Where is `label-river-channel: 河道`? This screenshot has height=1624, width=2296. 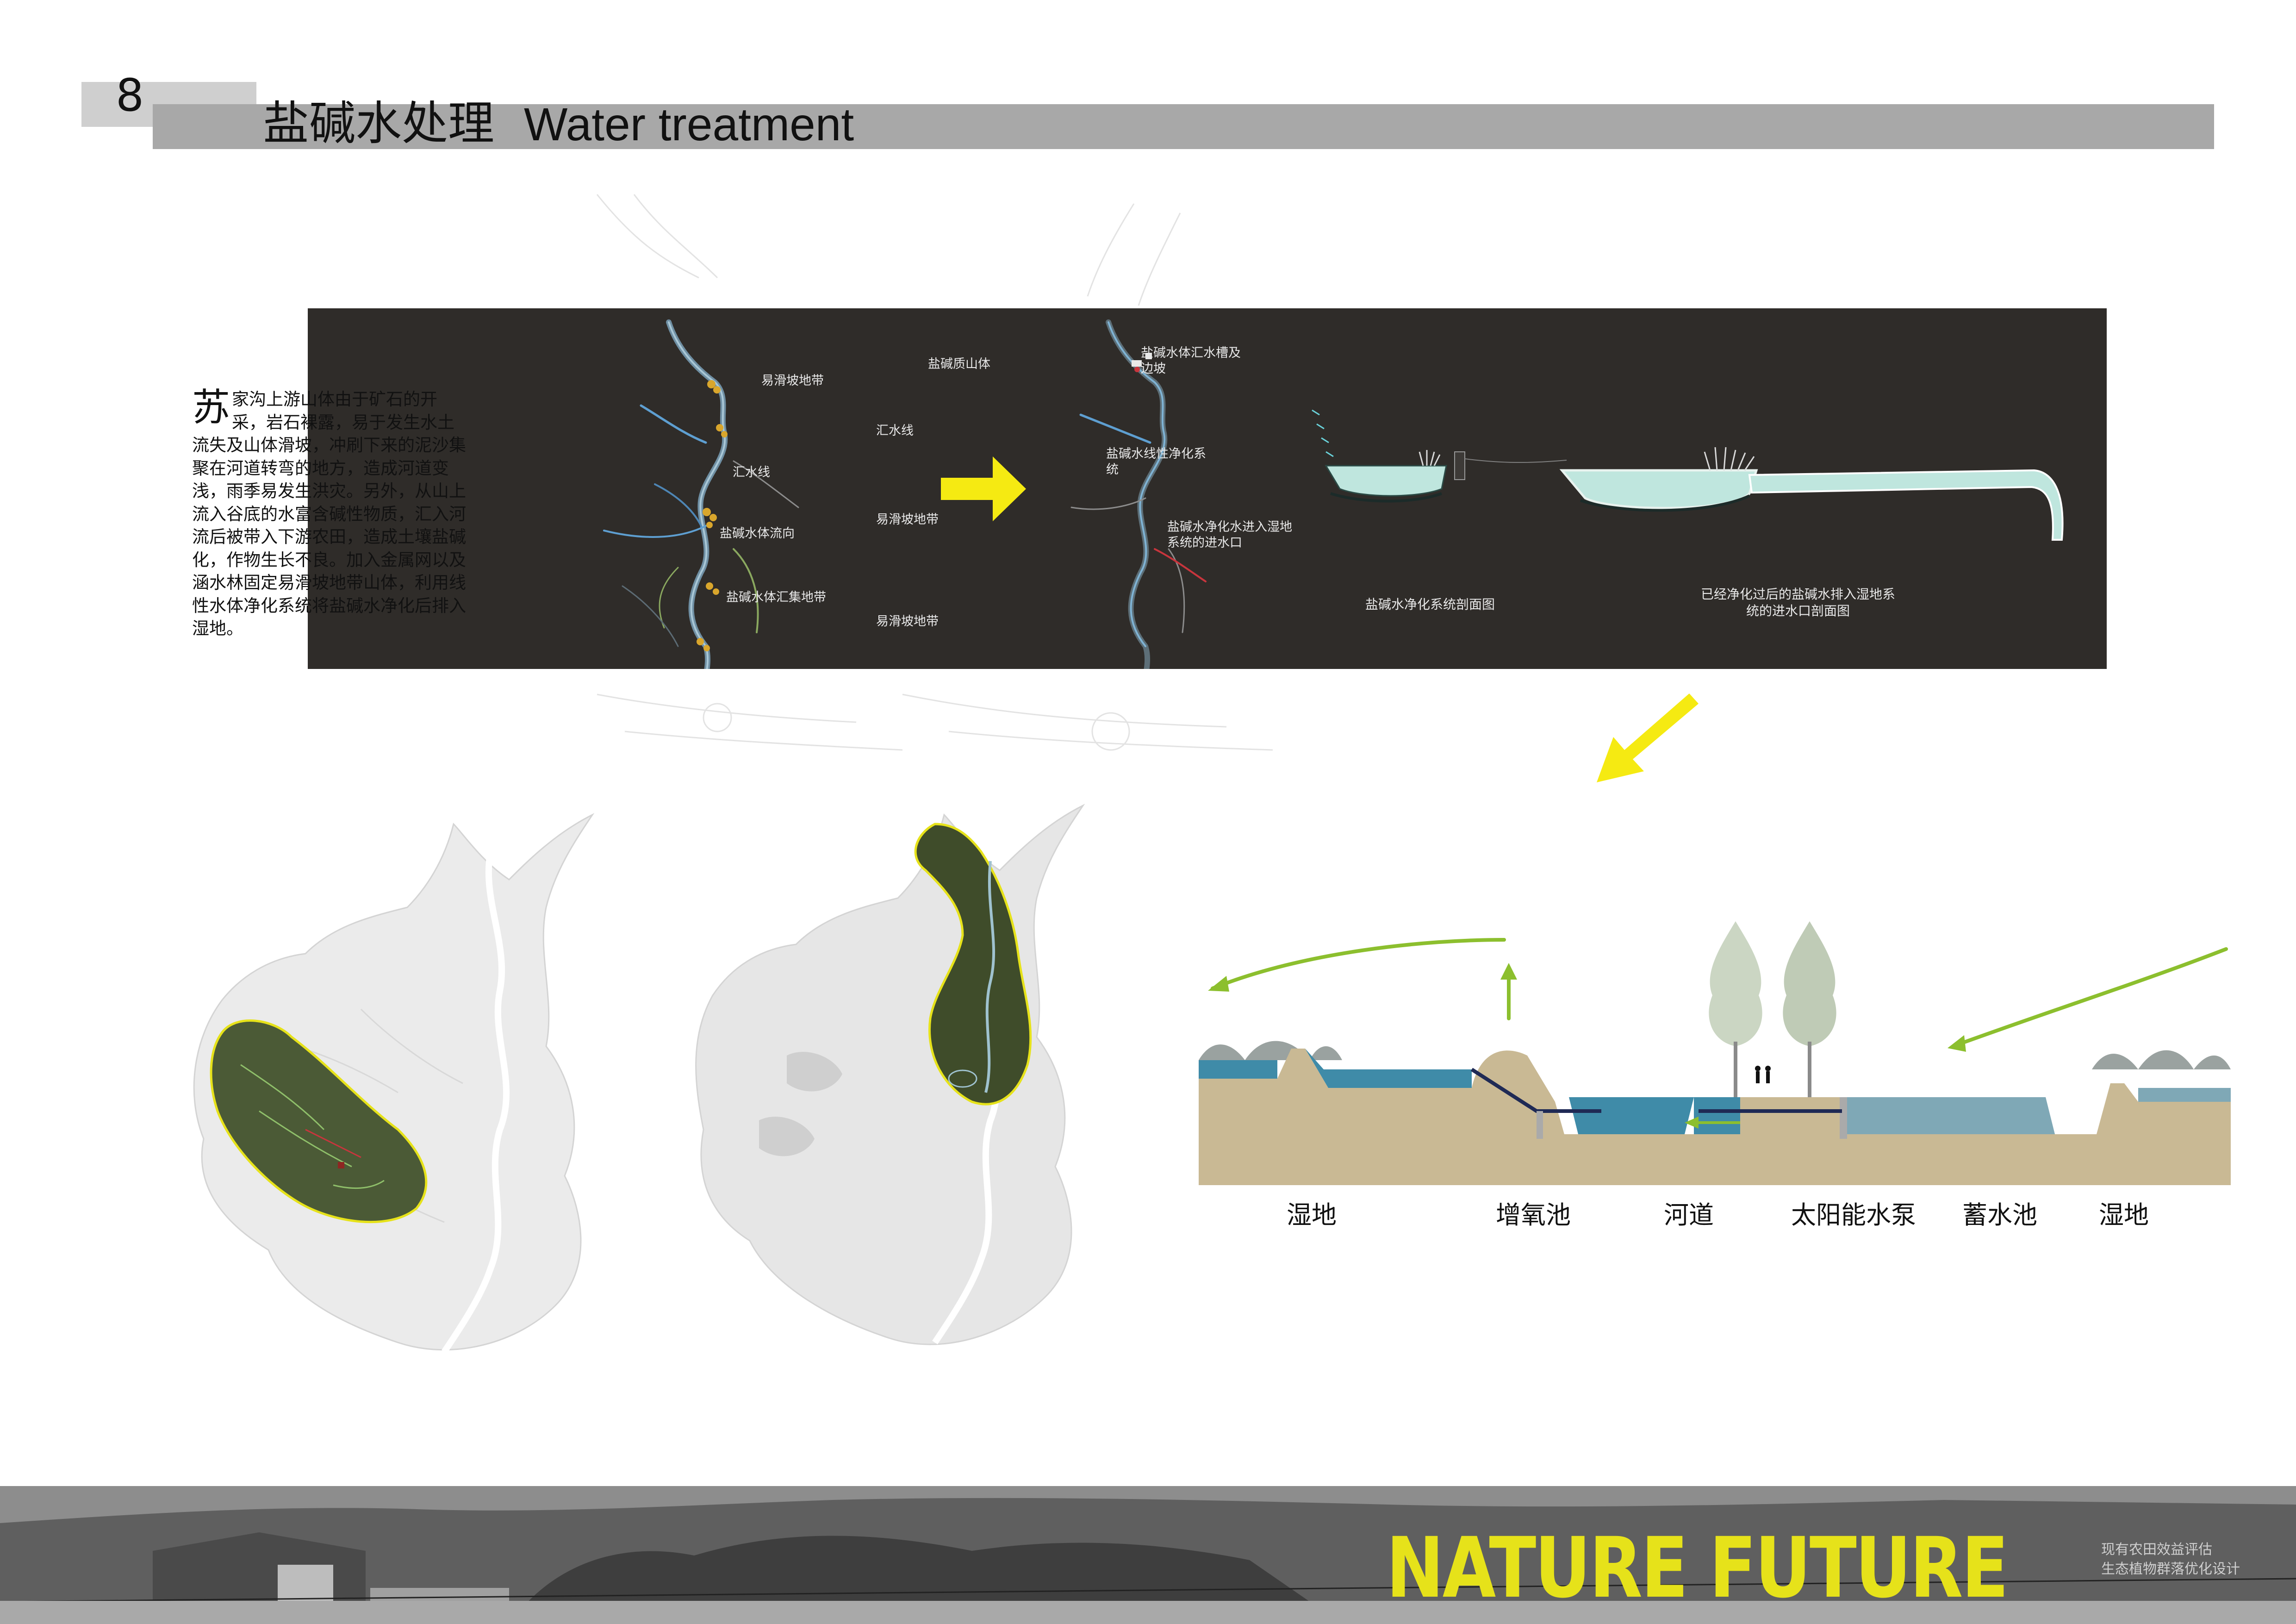
label-river-channel: 河道 is located at coordinates (1689, 1215).